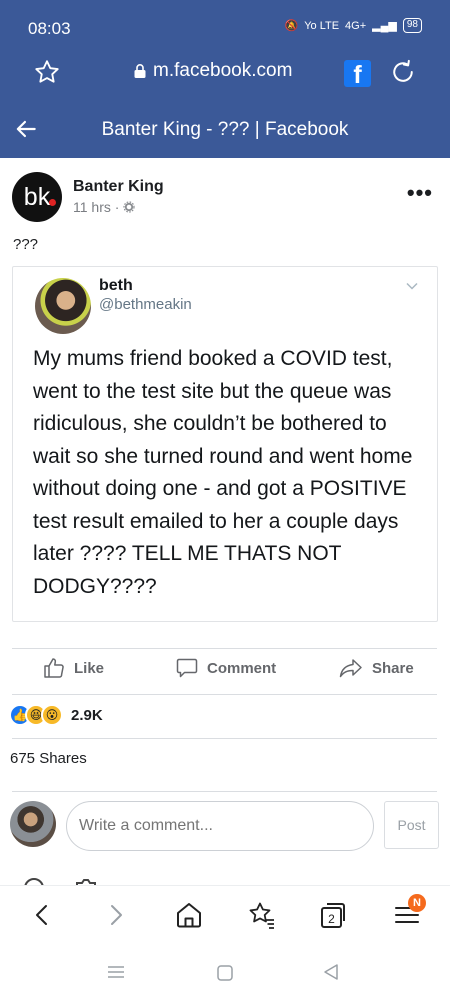  I want to click on forward-icon, so click(115, 915).